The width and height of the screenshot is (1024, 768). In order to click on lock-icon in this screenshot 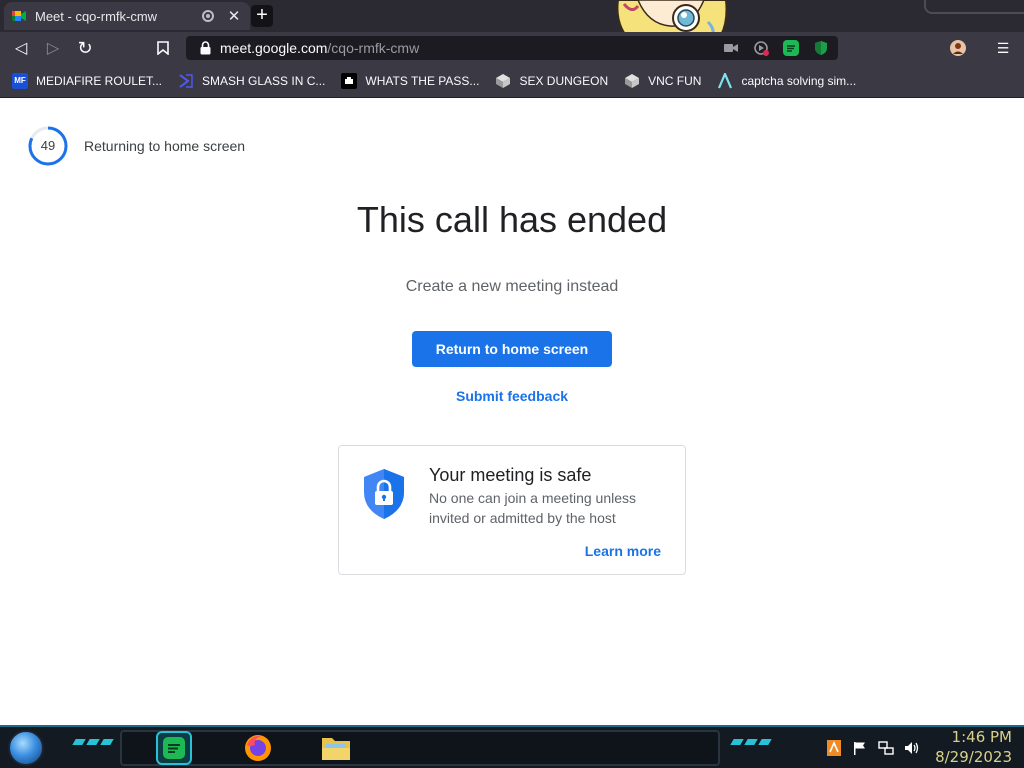, I will do `click(205, 48)`.